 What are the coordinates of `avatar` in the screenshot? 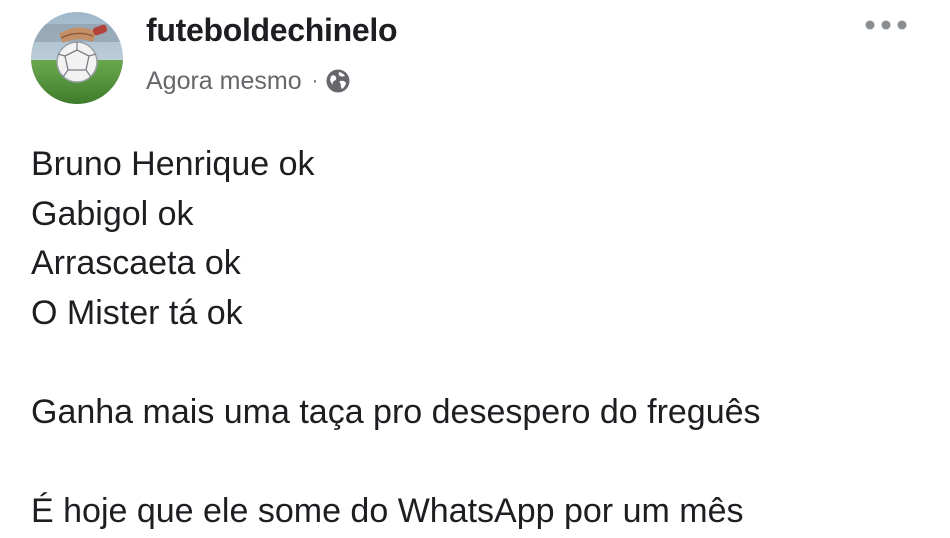 It's located at (77, 58).